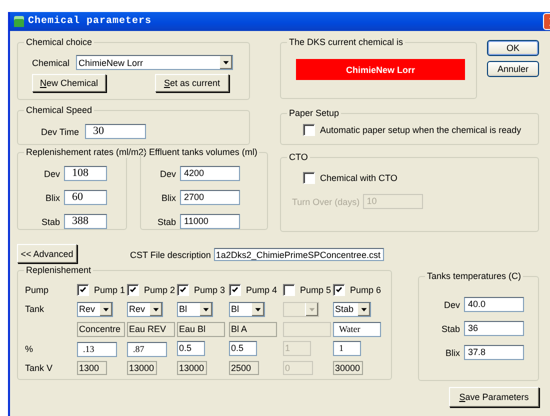 The height and width of the screenshot is (416, 550). What do you see at coordinates (494, 352) in the screenshot?
I see `input-field: 37.8` at bounding box center [494, 352].